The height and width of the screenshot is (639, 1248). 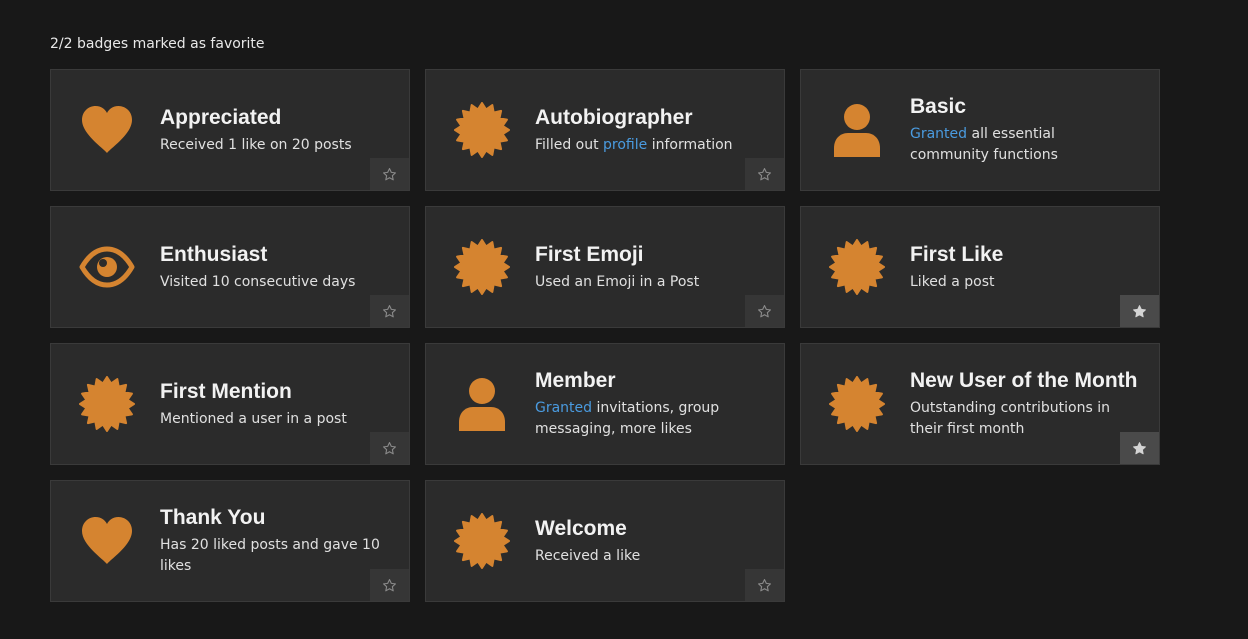 What do you see at coordinates (569, 144) in the screenshot?
I see `badge-description-text: Filled out` at bounding box center [569, 144].